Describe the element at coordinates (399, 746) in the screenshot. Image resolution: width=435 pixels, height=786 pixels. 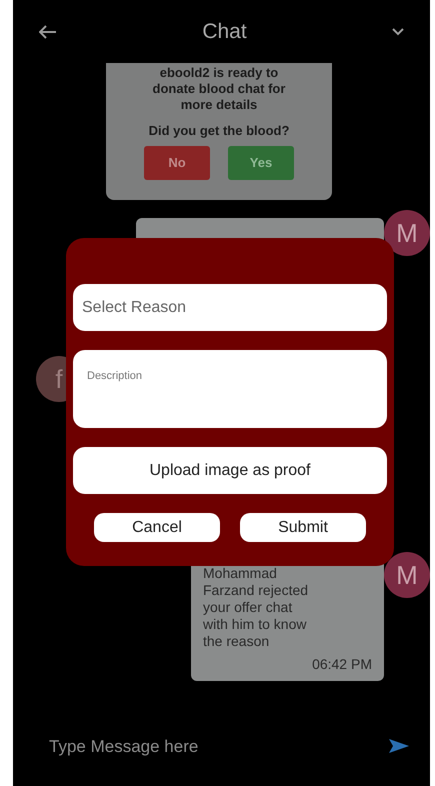
I see `send-icon` at that location.